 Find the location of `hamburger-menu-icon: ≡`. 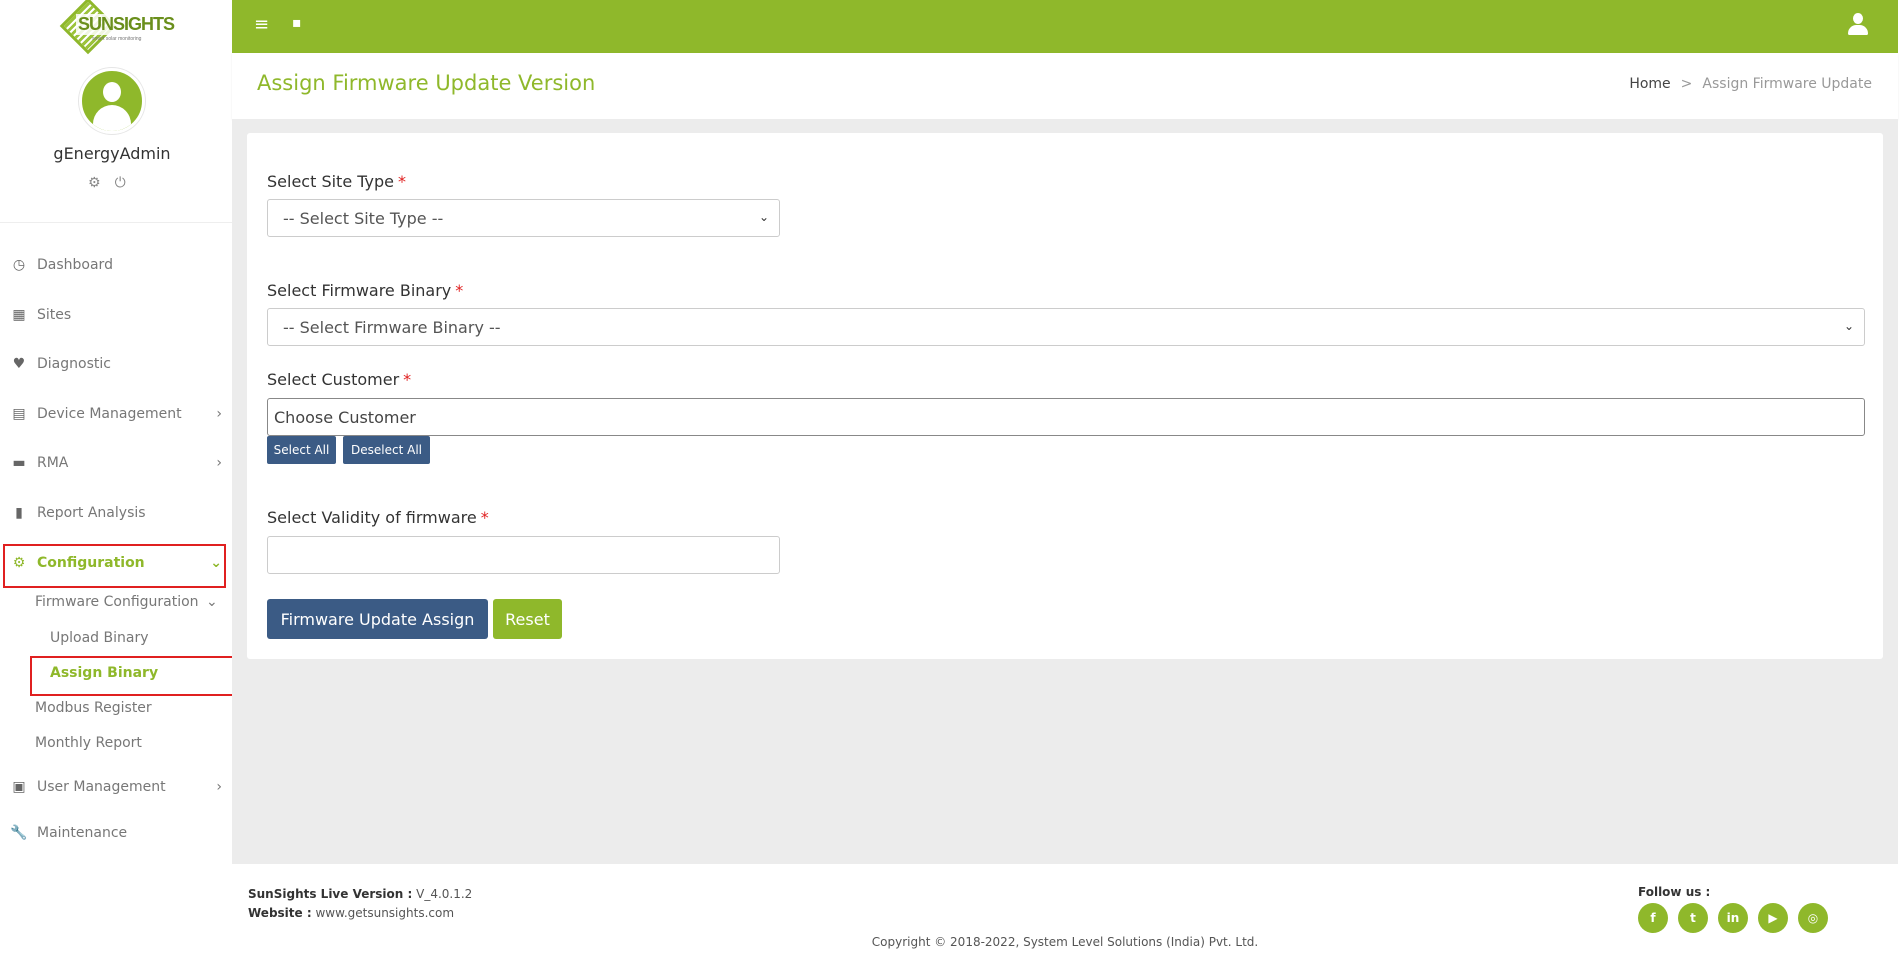

hamburger-menu-icon: ≡ is located at coordinates (261, 24).